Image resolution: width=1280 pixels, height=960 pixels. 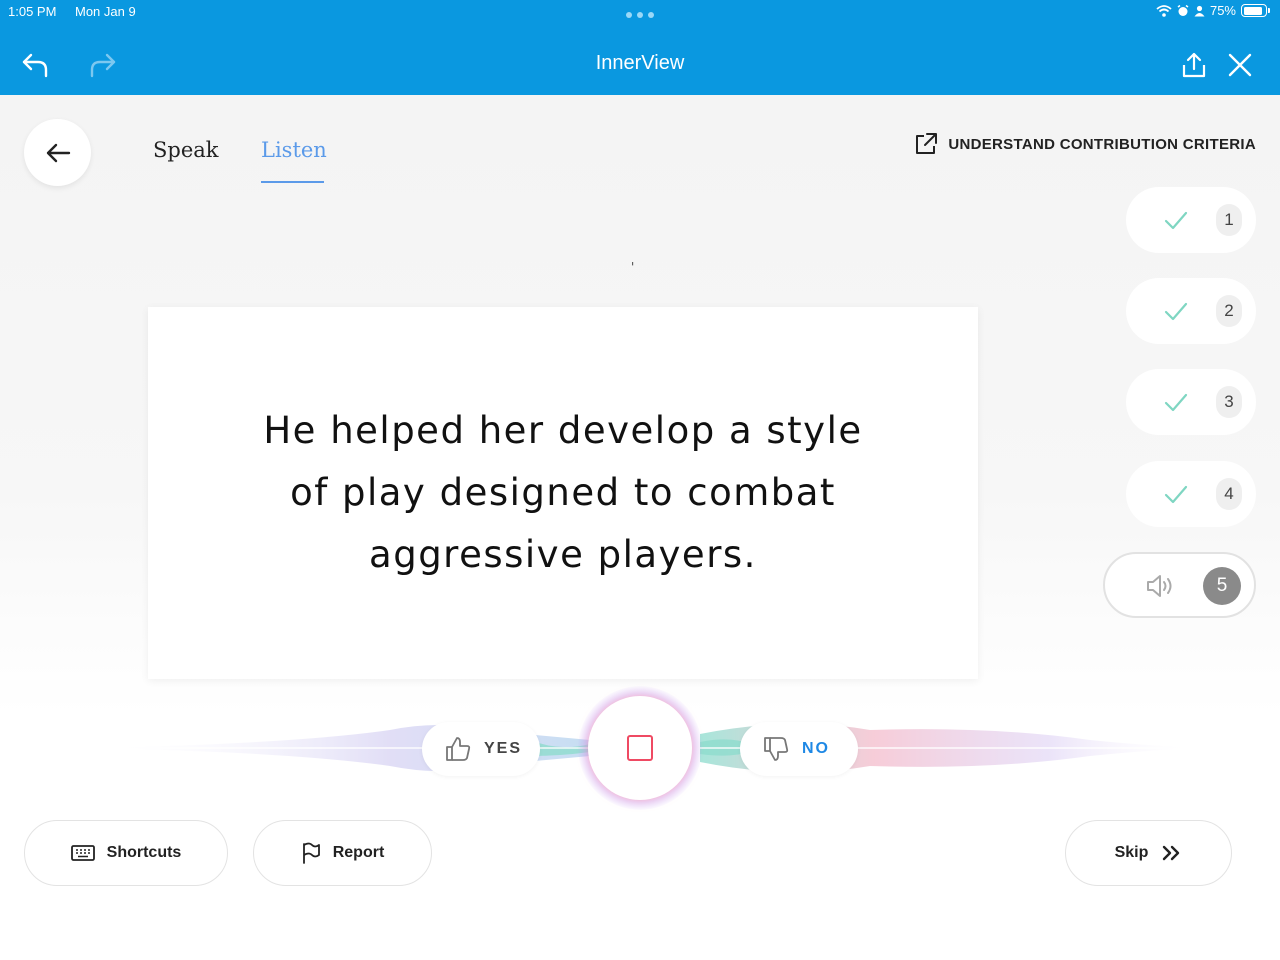 I want to click on sentence-line: of play designed to combat, so click(x=563, y=492).